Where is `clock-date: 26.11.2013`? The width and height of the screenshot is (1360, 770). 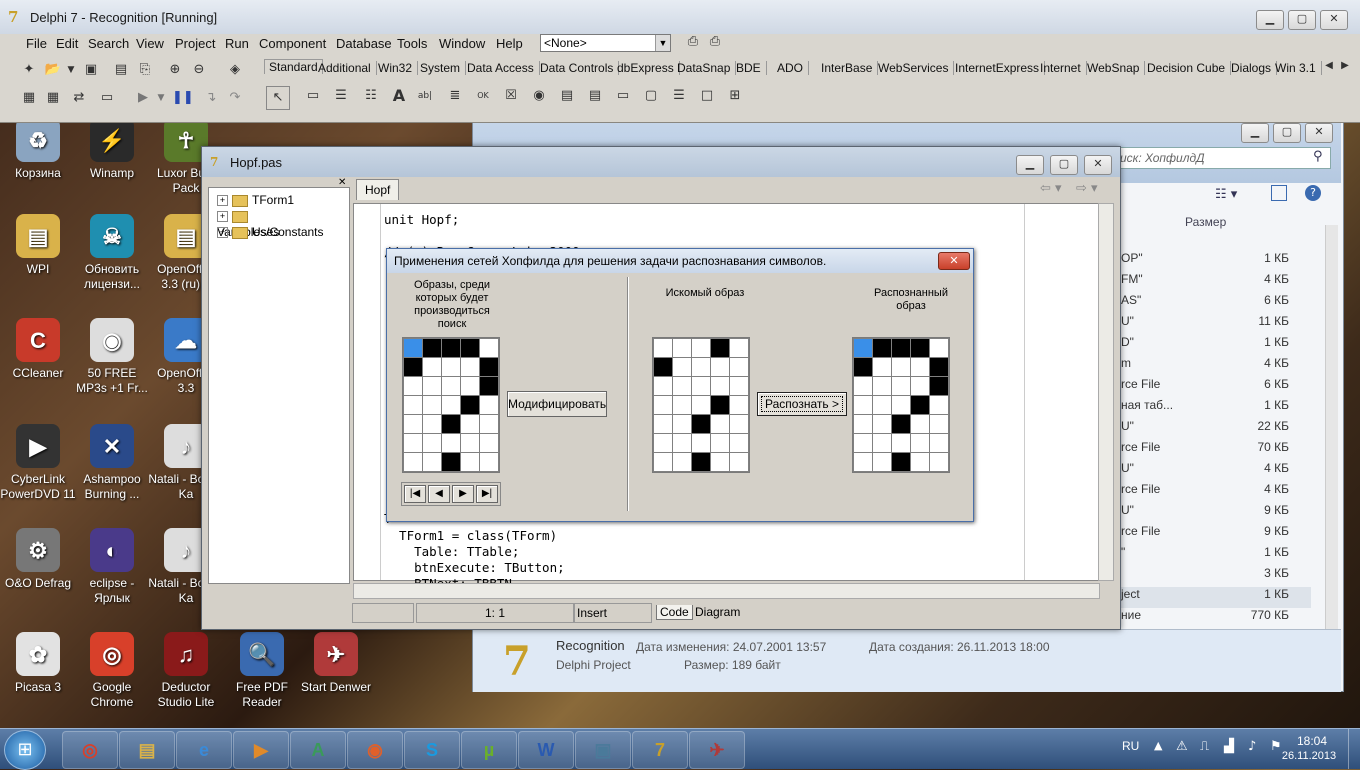 clock-date: 26.11.2013 is located at coordinates (1309, 756).